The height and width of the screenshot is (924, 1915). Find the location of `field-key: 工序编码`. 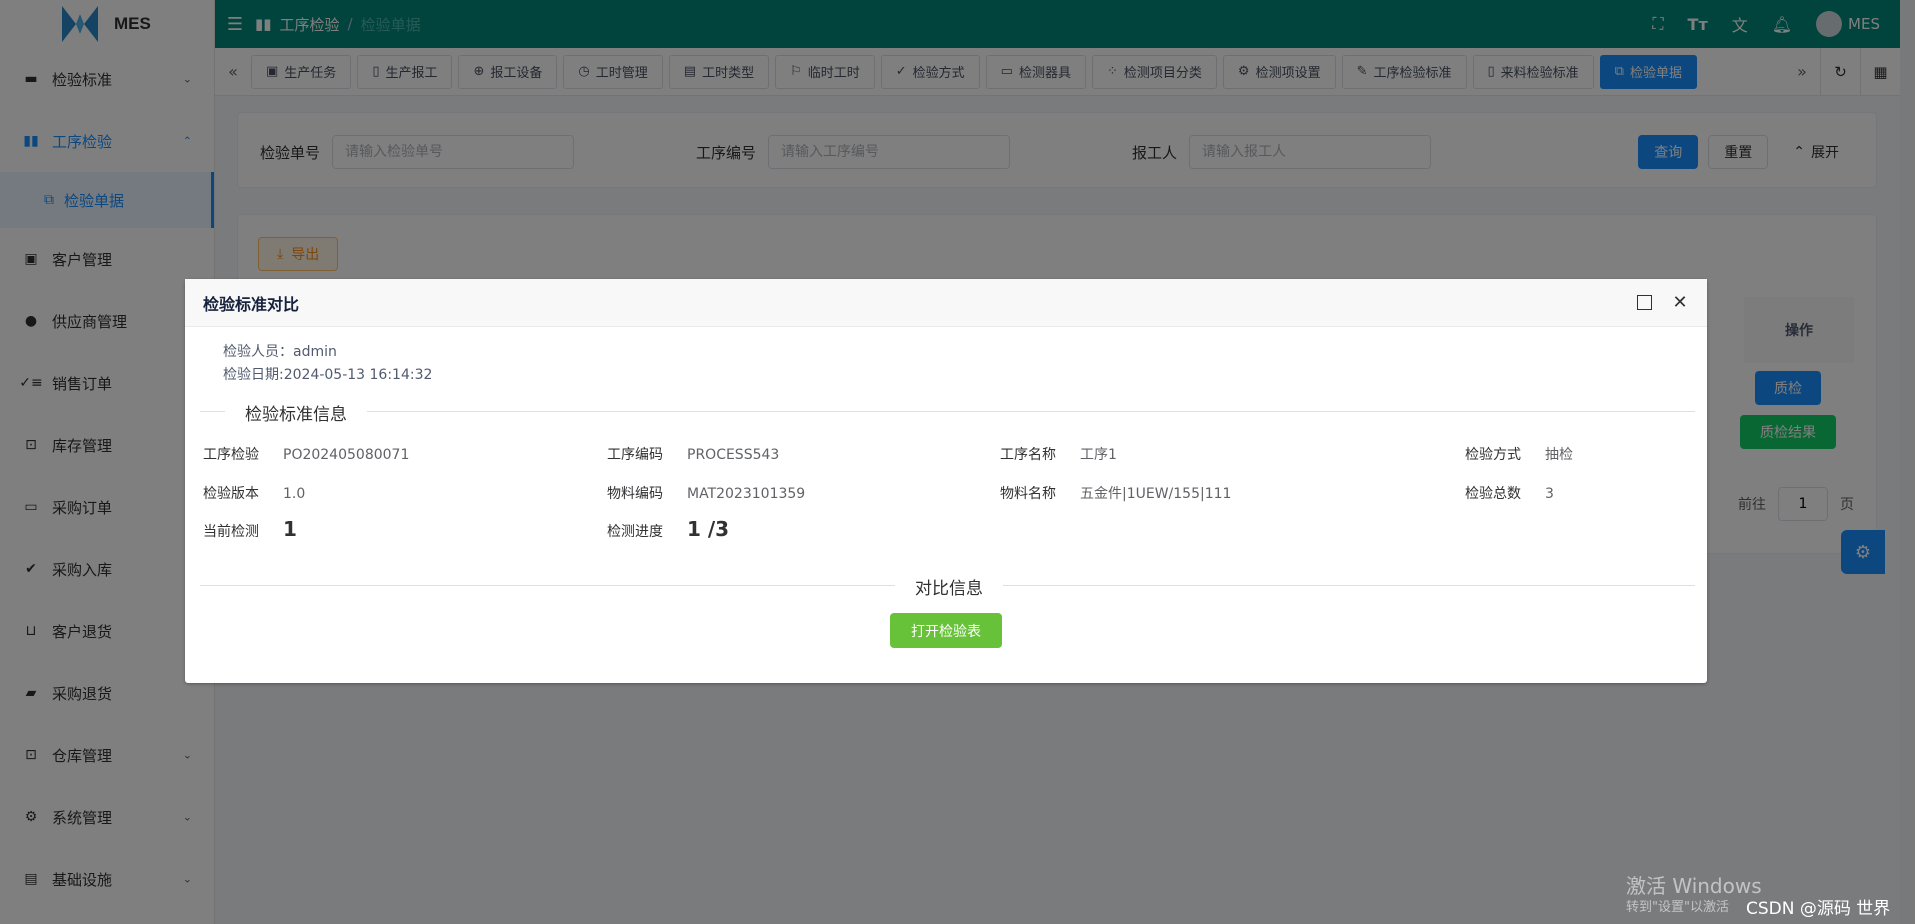

field-key: 工序编码 is located at coordinates (635, 455).